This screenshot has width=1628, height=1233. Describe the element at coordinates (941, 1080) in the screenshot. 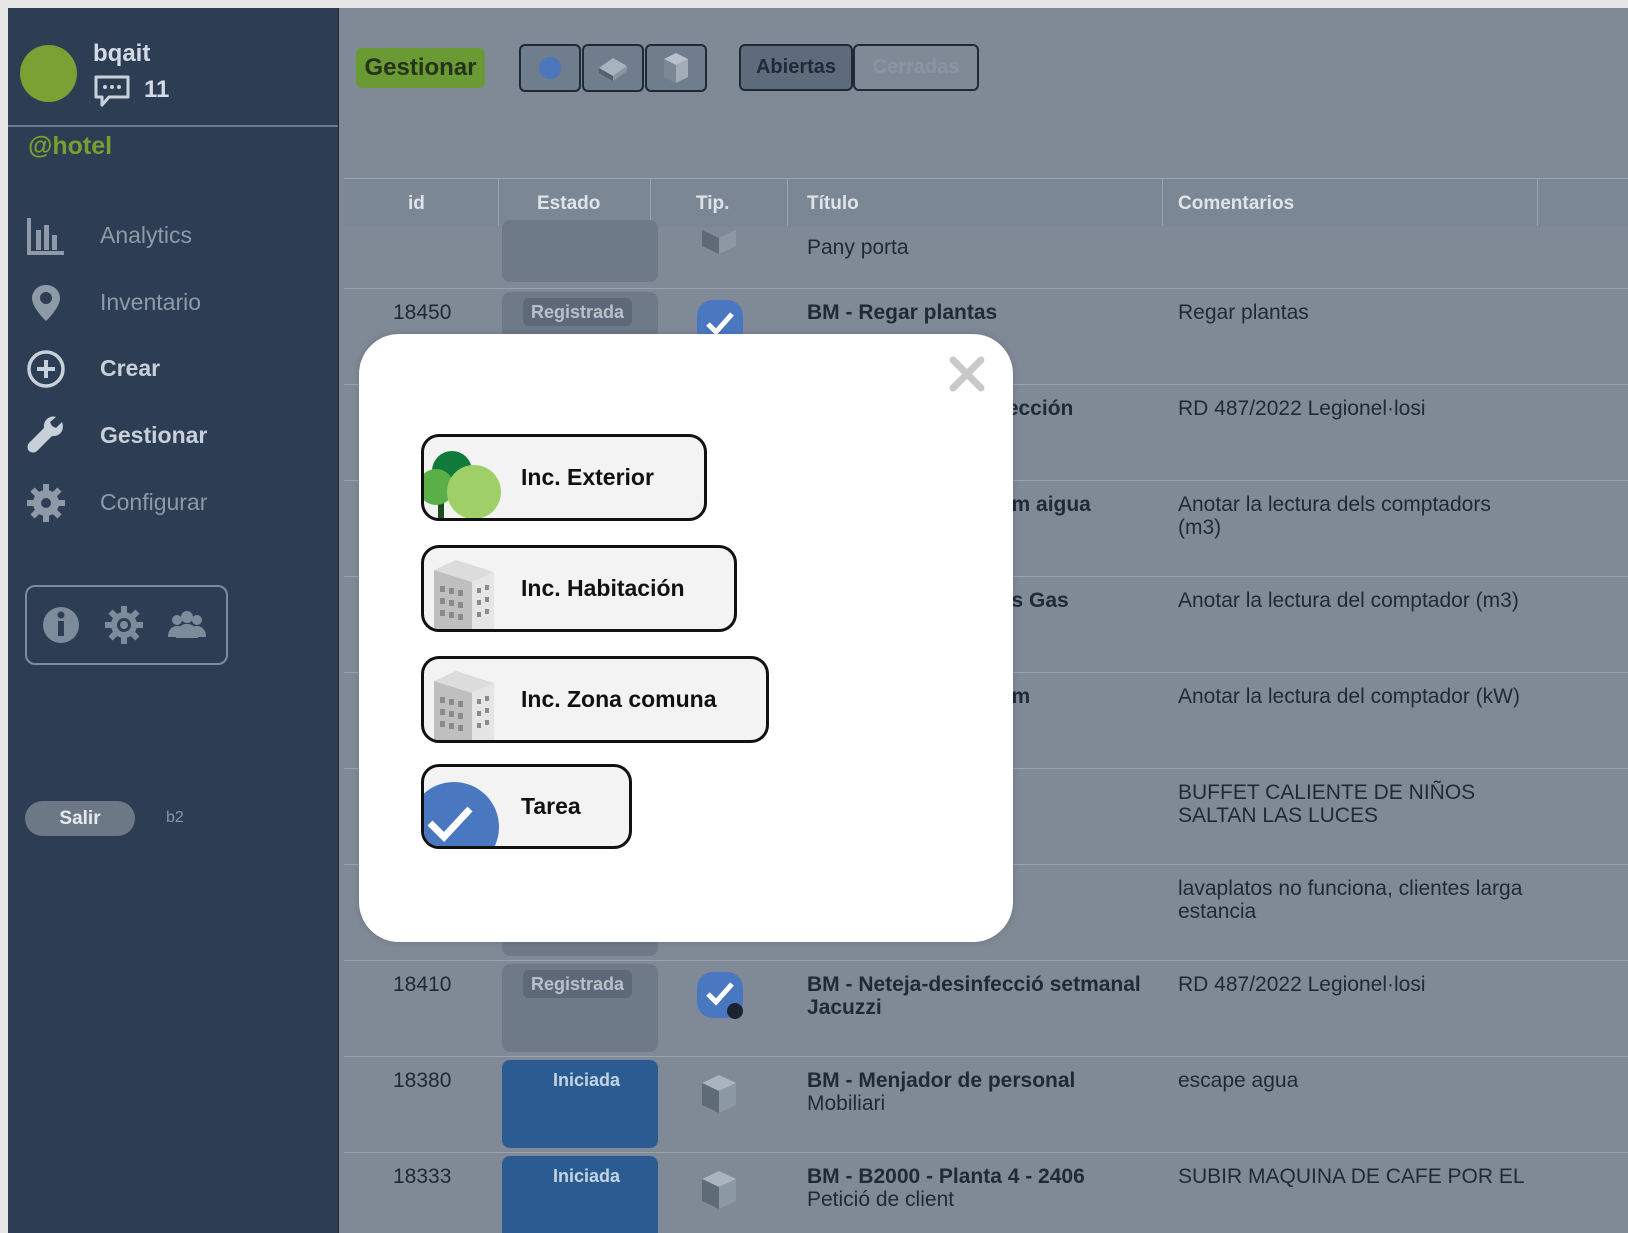

I see `row-title-text: BM - Menjador de personal` at that location.